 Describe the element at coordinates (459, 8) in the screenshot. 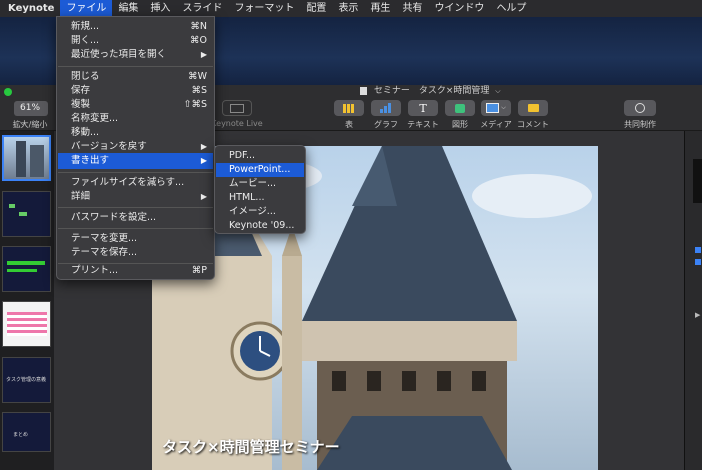

I see `menu-window: ウインドウ` at that location.